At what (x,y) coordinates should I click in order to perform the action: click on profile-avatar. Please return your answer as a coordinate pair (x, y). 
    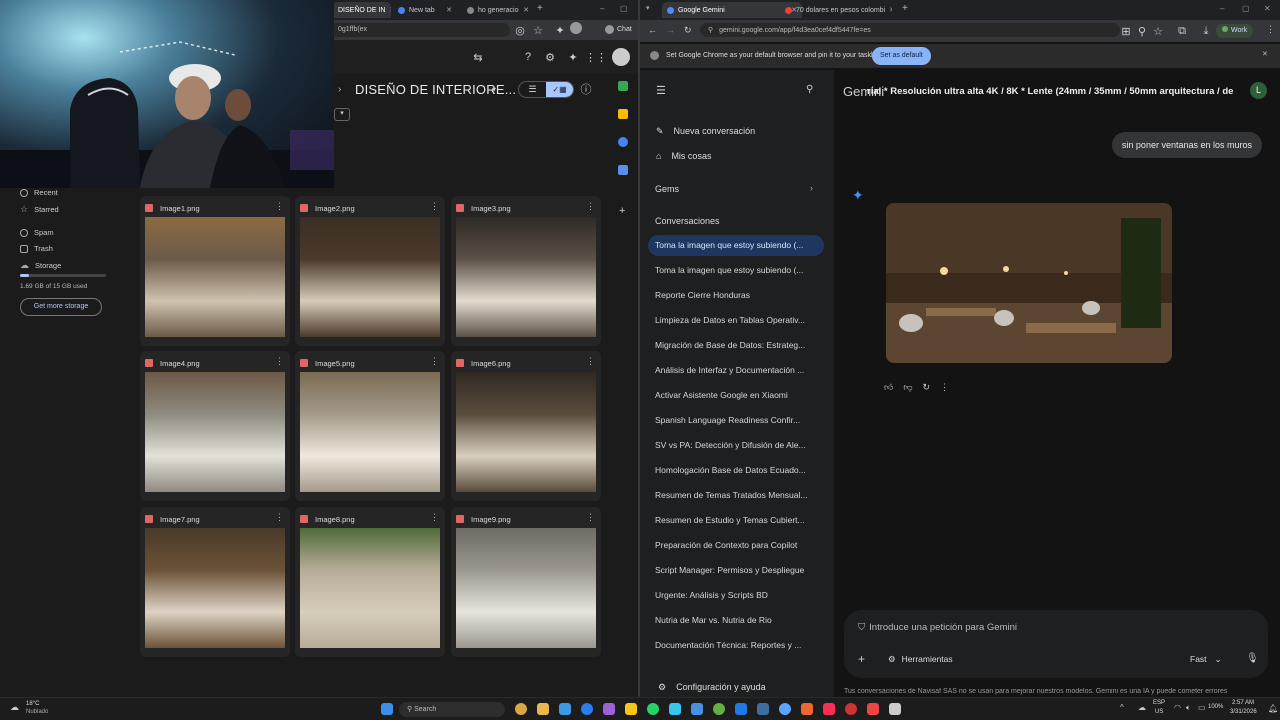
    Looking at the image, I should click on (576, 28).